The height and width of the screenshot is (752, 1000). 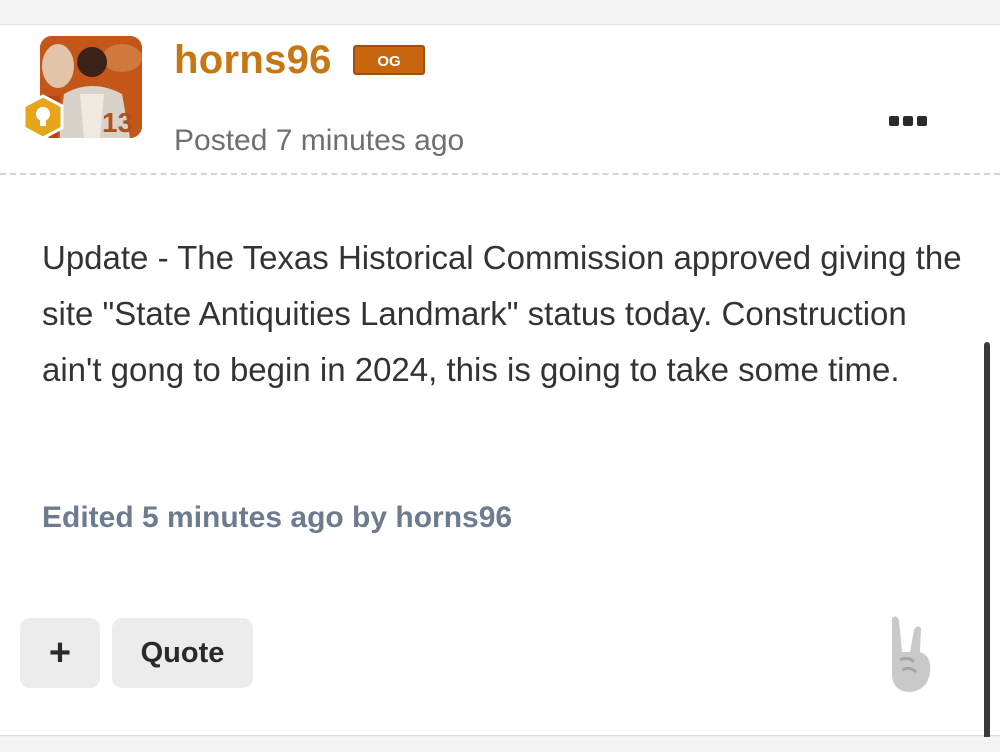 What do you see at coordinates (319, 141) in the screenshot?
I see `post-timestamp: Posted 7 minutes ago` at bounding box center [319, 141].